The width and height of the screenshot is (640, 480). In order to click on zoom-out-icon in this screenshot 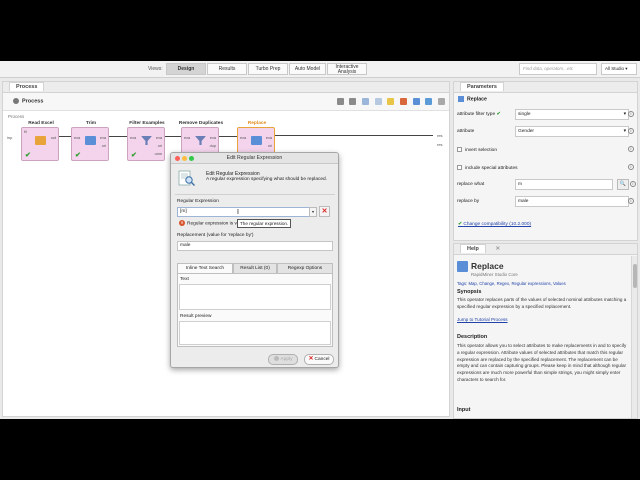, I will do `click(353, 101)`.